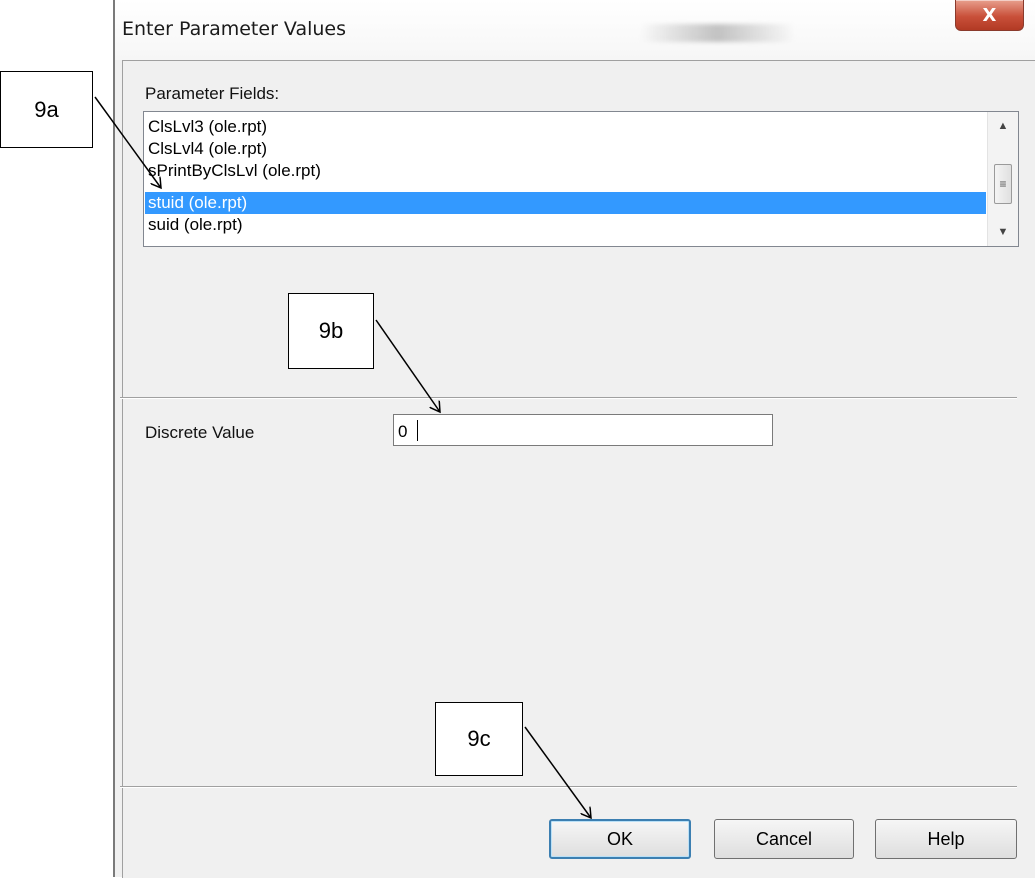 This screenshot has height=878, width=1035. Describe the element at coordinates (565, 225) in the screenshot. I see `list-item: suid (ole.rpt)` at that location.